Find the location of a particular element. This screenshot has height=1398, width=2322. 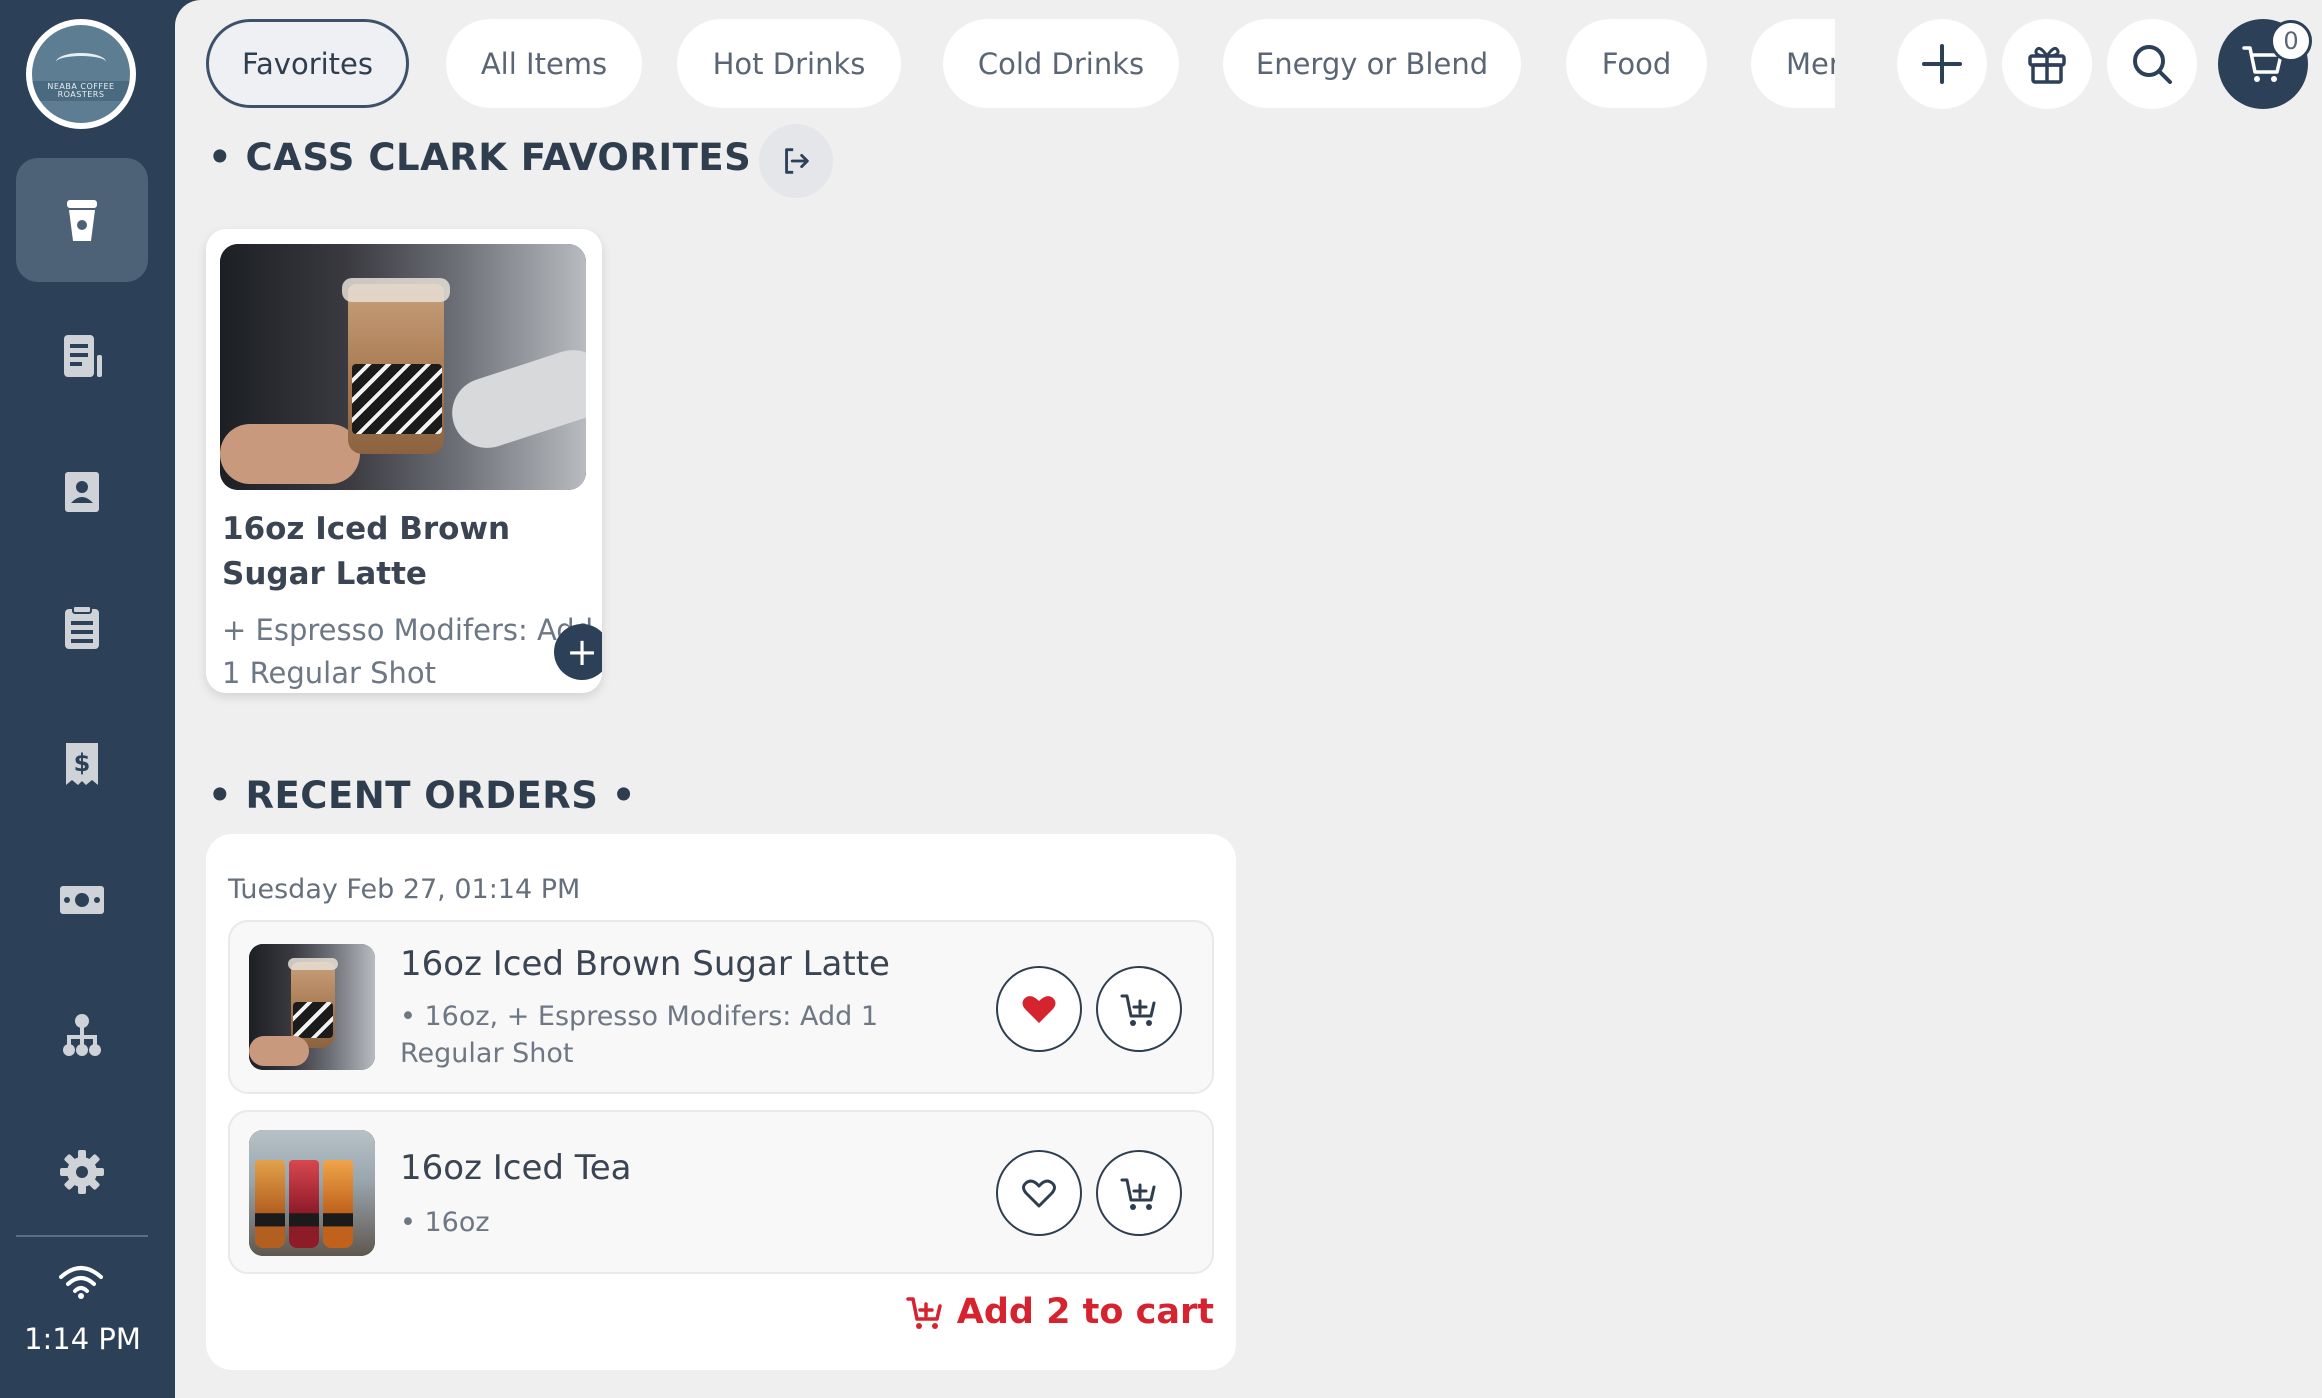

sidebar-divider is located at coordinates (82, 1236).